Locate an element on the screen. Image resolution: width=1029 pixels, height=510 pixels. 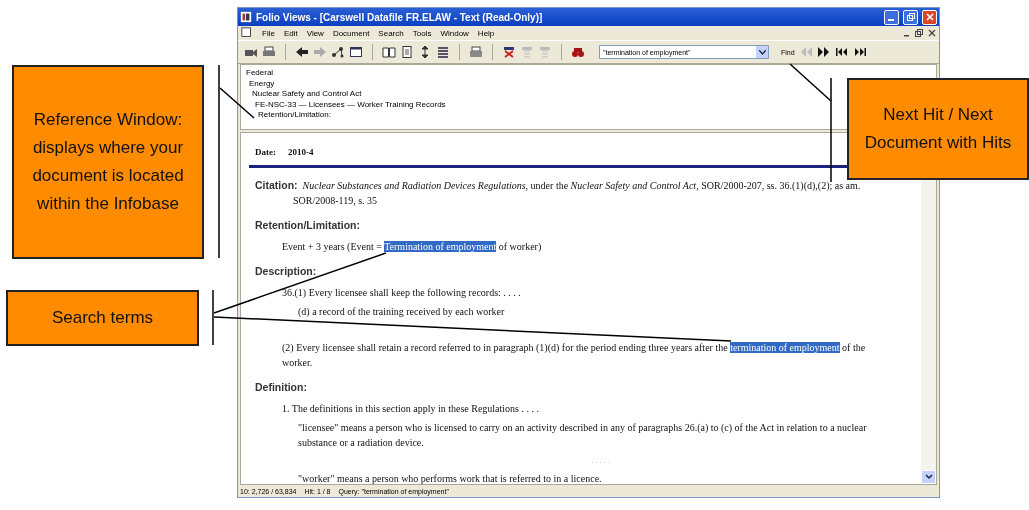
section-heading: Retention/Limitation: is located at coordinates (308, 225).